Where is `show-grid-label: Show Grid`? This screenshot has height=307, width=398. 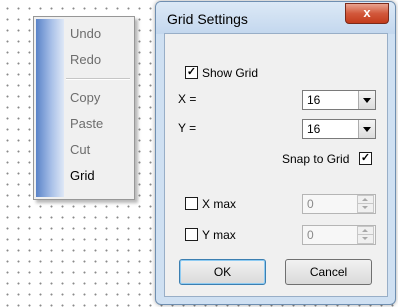
show-grid-label: Show Grid is located at coordinates (230, 73).